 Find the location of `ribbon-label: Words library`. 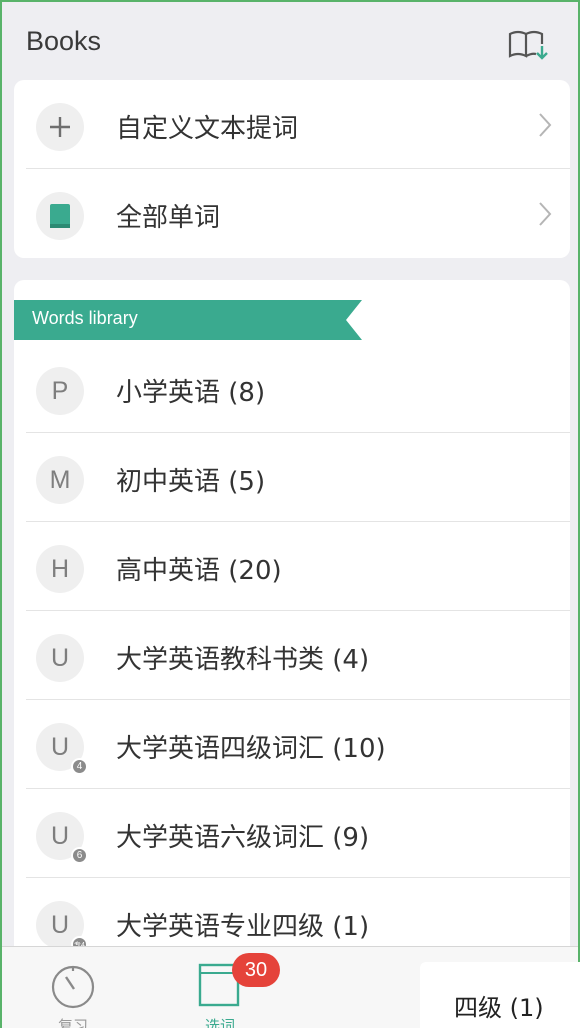

ribbon-label: Words library is located at coordinates (85, 318).